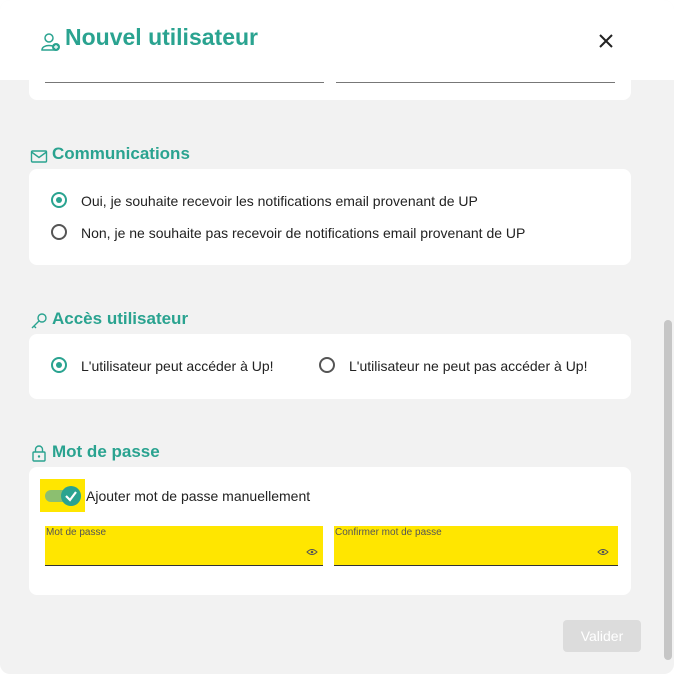  Describe the element at coordinates (76, 532) in the screenshot. I see `password-field-label: Mot de passe` at that location.